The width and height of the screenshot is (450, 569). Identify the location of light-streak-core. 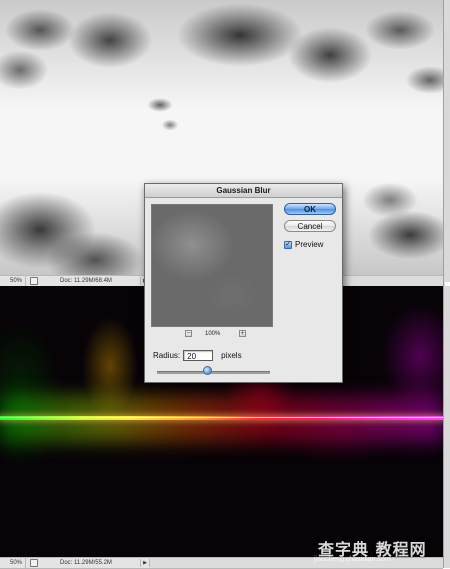
(221, 417).